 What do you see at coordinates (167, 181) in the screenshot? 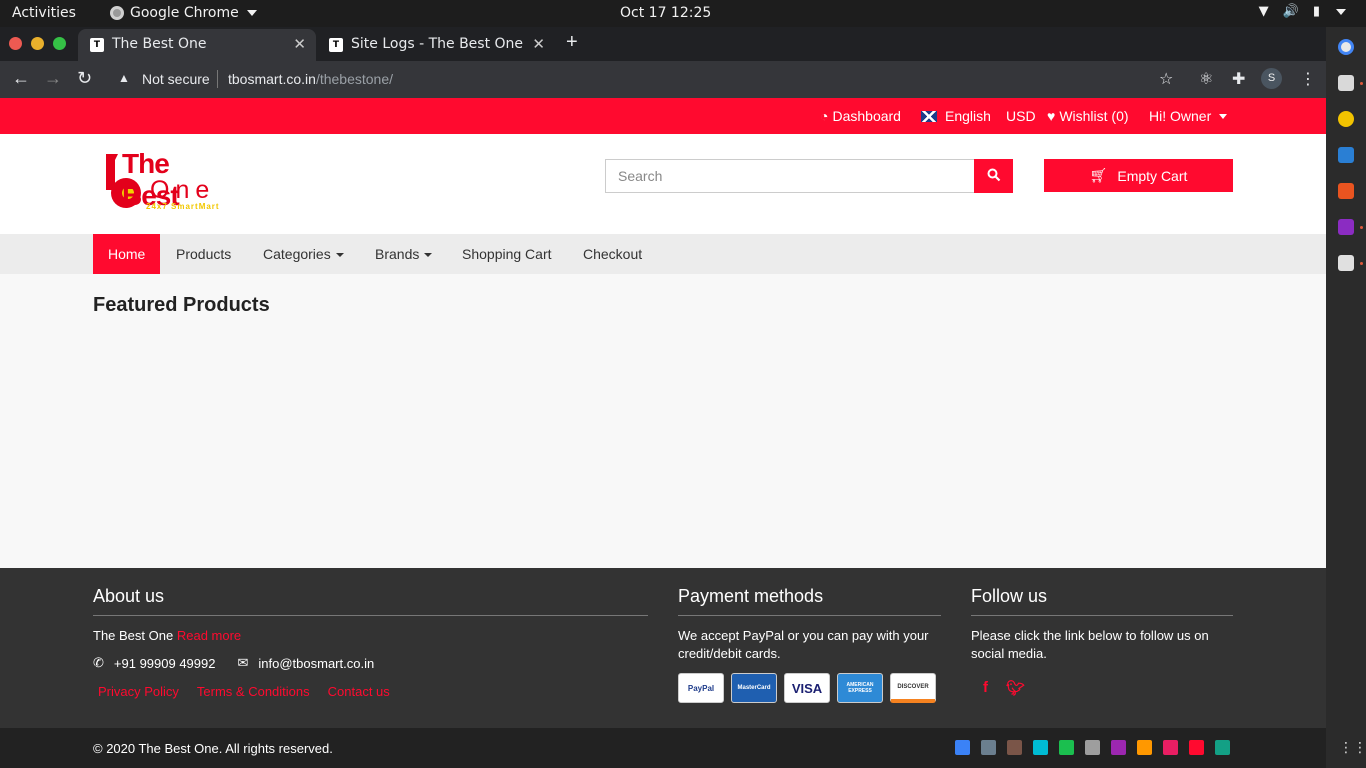
I see `site-logo: The Best One 24x7 SmartMart` at bounding box center [167, 181].